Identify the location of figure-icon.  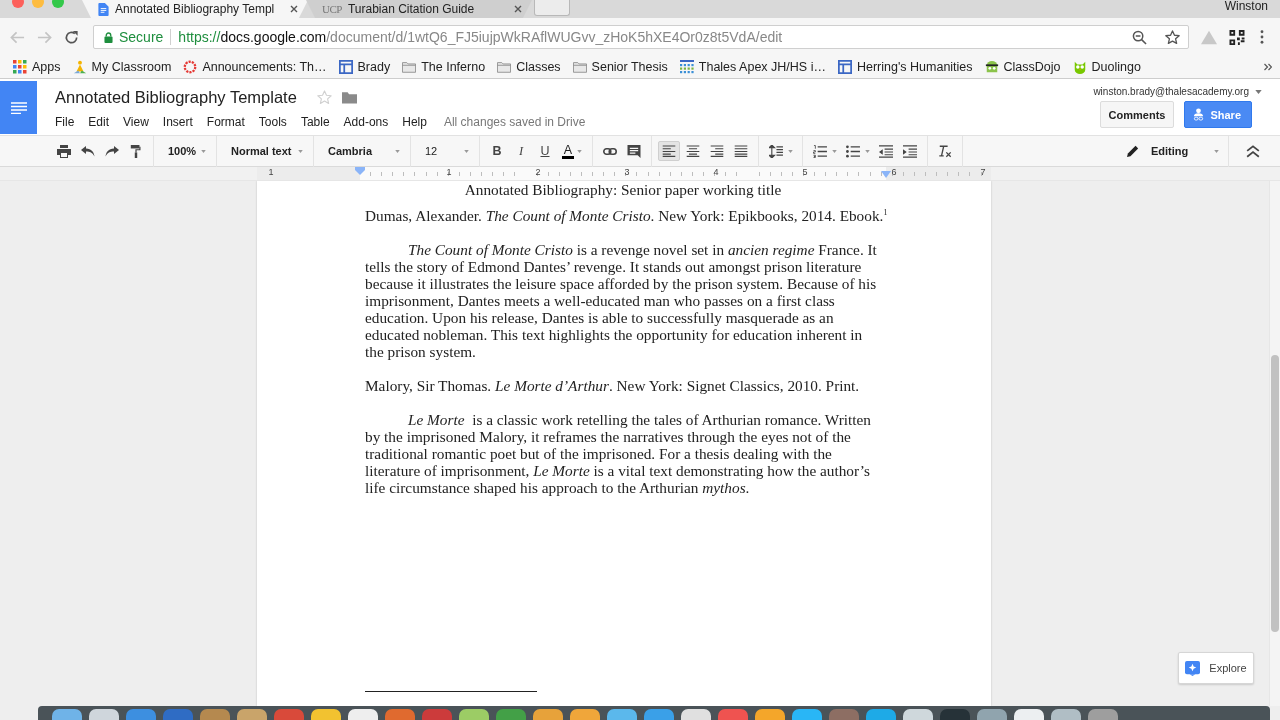
(79, 67).